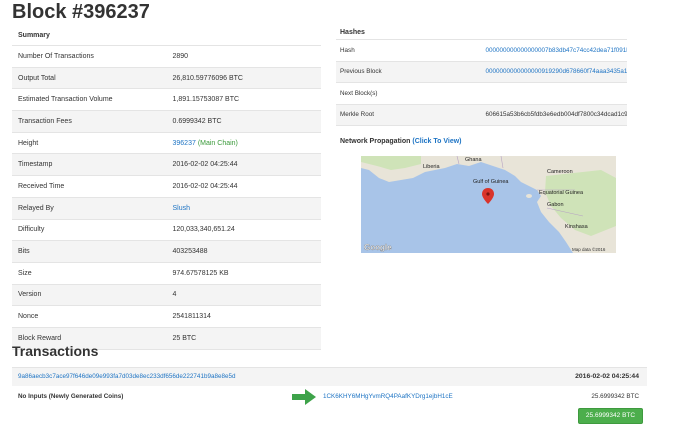  What do you see at coordinates (217, 143) in the screenshot?
I see `main-chain-label: (Main Chain)` at bounding box center [217, 143].